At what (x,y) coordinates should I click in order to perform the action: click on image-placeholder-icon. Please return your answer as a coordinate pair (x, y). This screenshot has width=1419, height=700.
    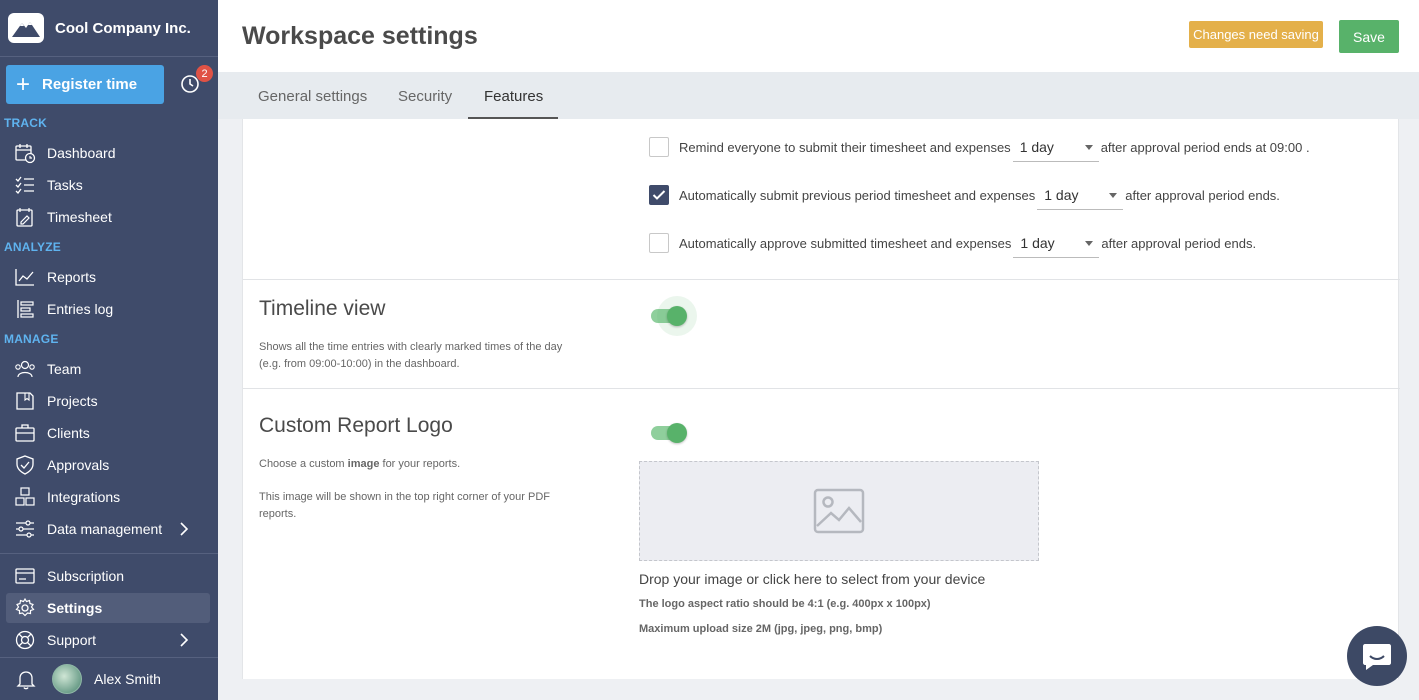
    Looking at the image, I should click on (839, 511).